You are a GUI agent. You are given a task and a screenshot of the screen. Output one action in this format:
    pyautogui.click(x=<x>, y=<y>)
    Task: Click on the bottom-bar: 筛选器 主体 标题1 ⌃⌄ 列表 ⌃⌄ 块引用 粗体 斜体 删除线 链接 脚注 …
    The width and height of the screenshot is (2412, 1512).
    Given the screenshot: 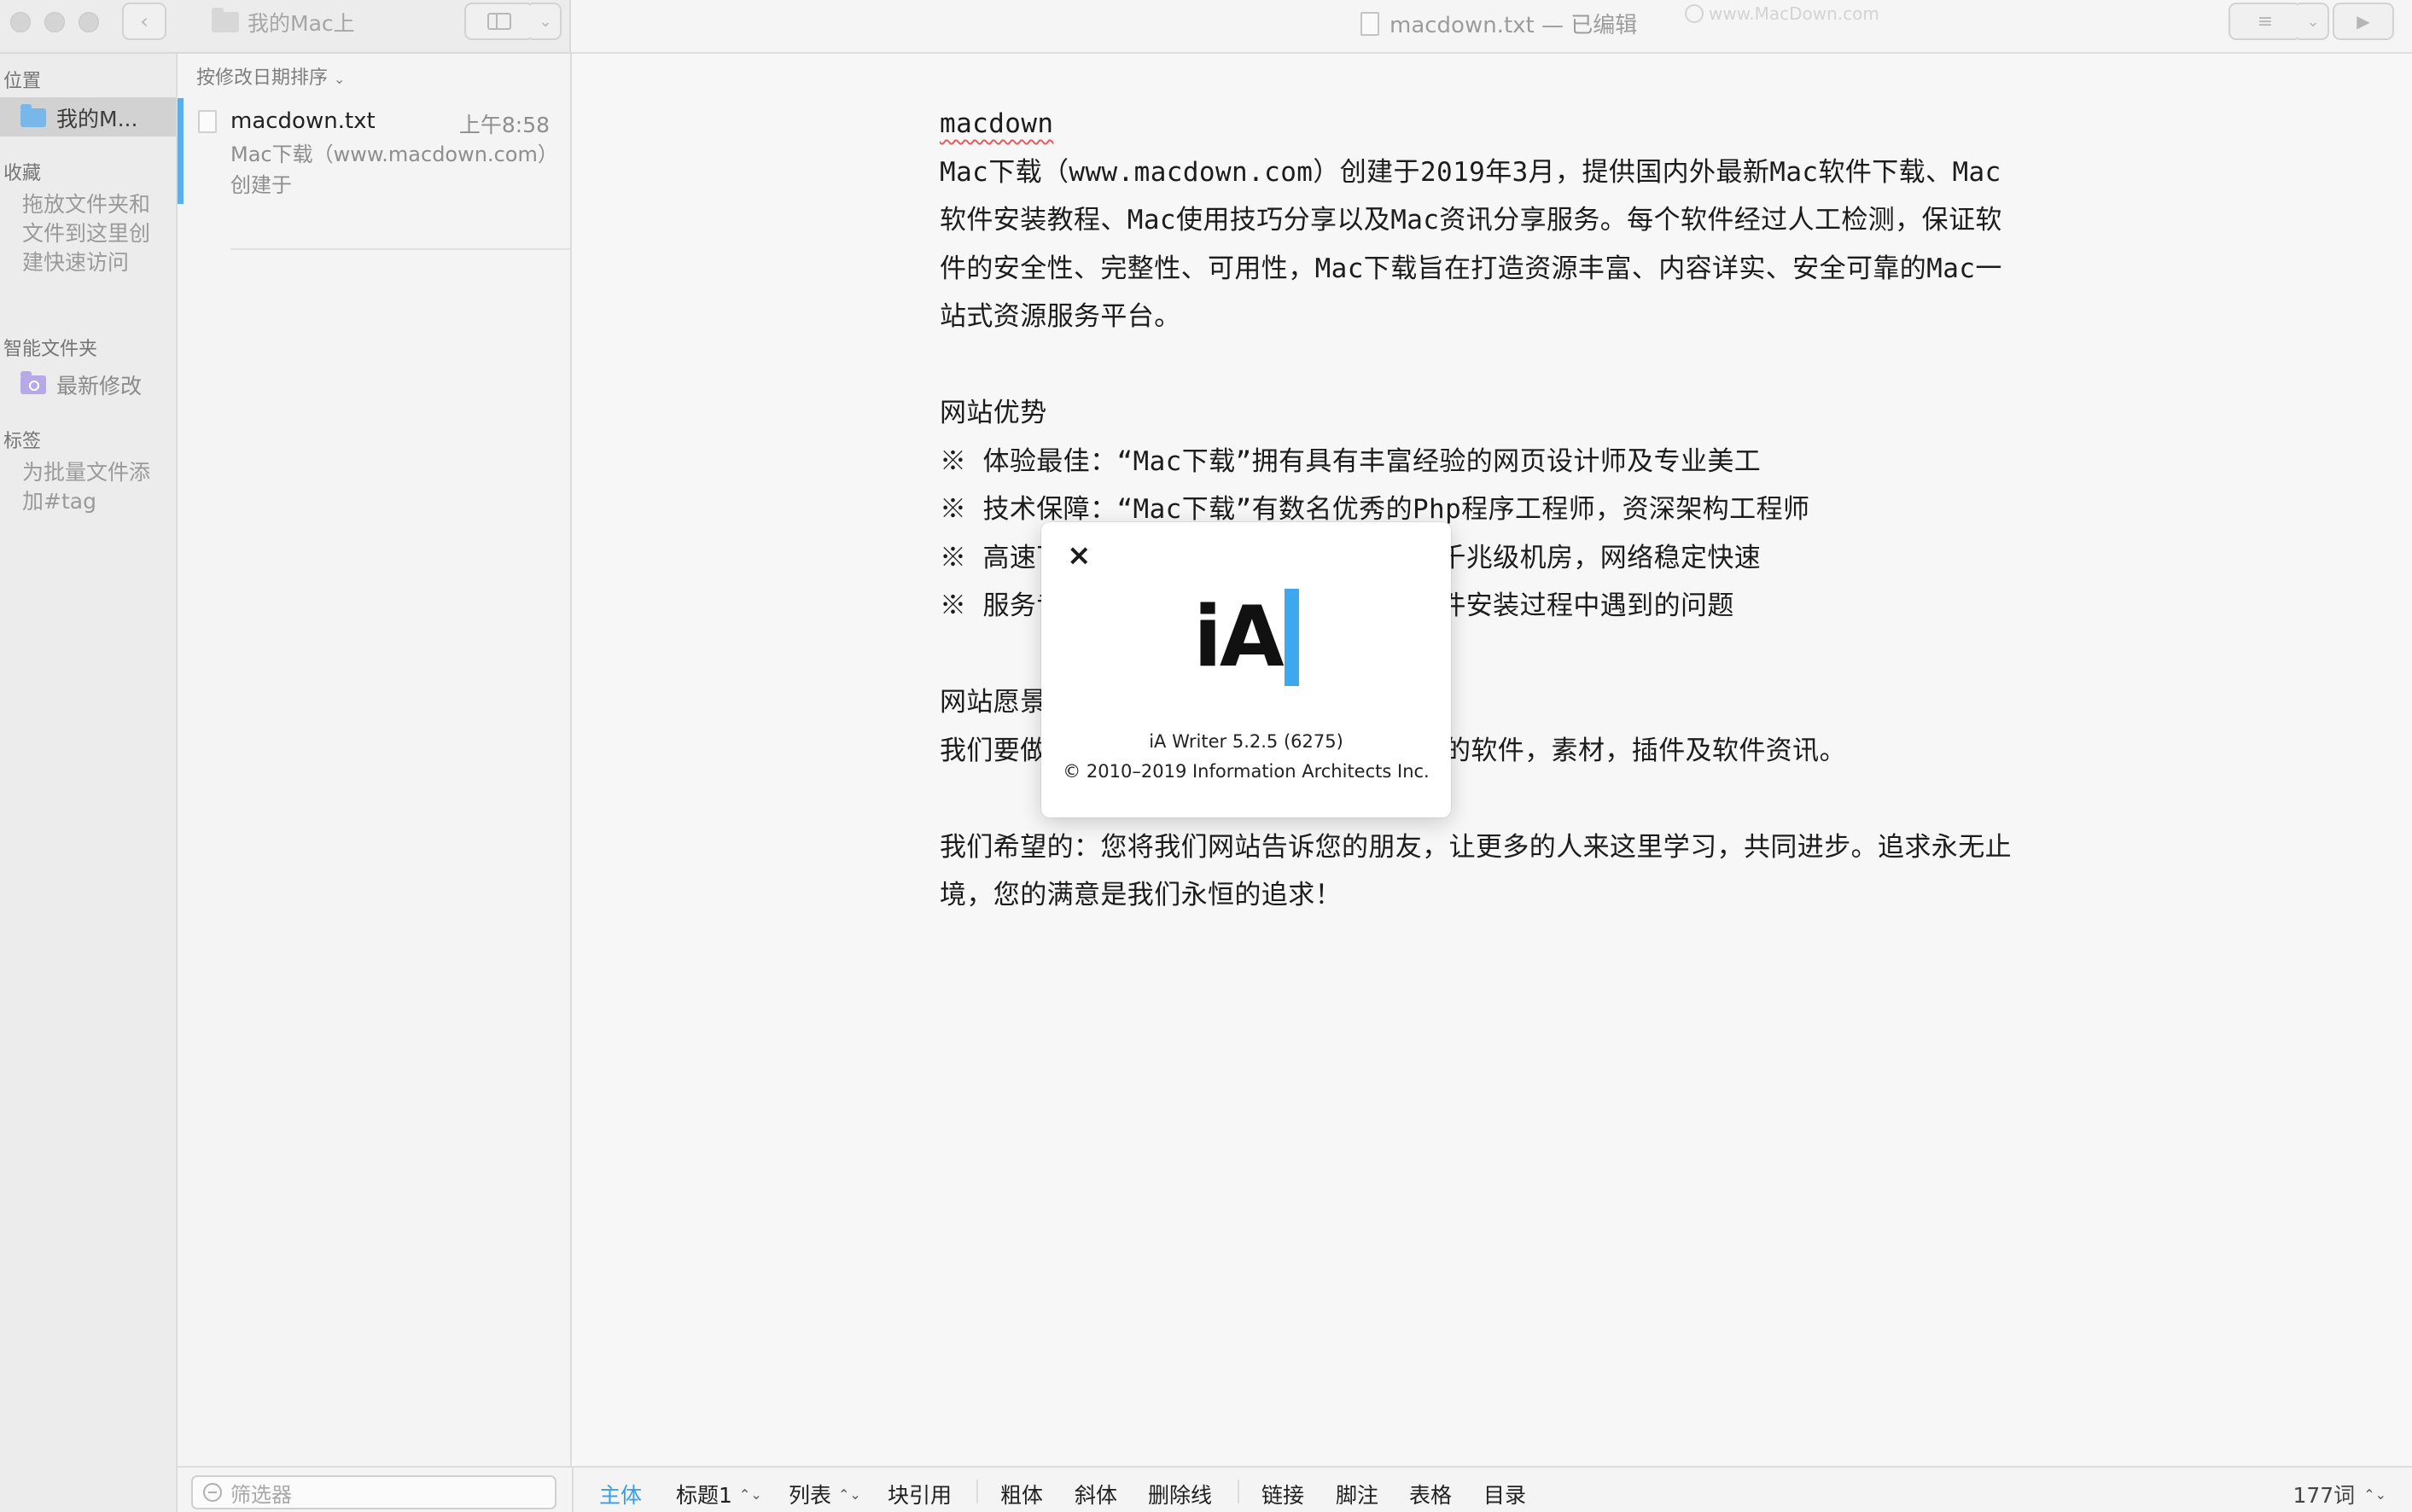 What is the action you would take?
    pyautogui.click(x=1295, y=1489)
    